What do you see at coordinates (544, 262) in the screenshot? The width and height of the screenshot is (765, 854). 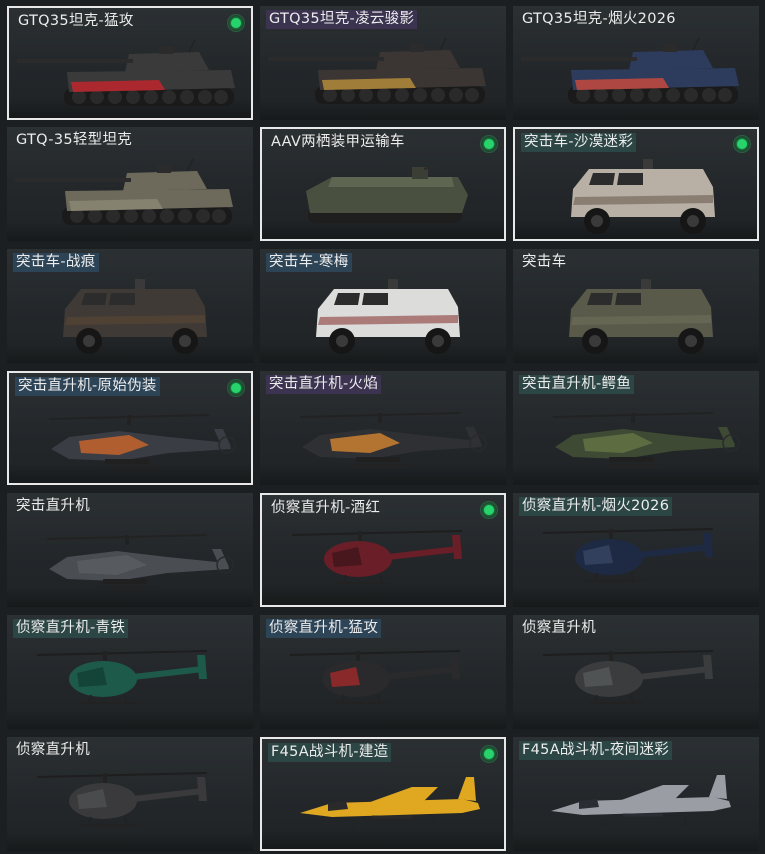 I see `vehicle-skin-name: 突击车` at bounding box center [544, 262].